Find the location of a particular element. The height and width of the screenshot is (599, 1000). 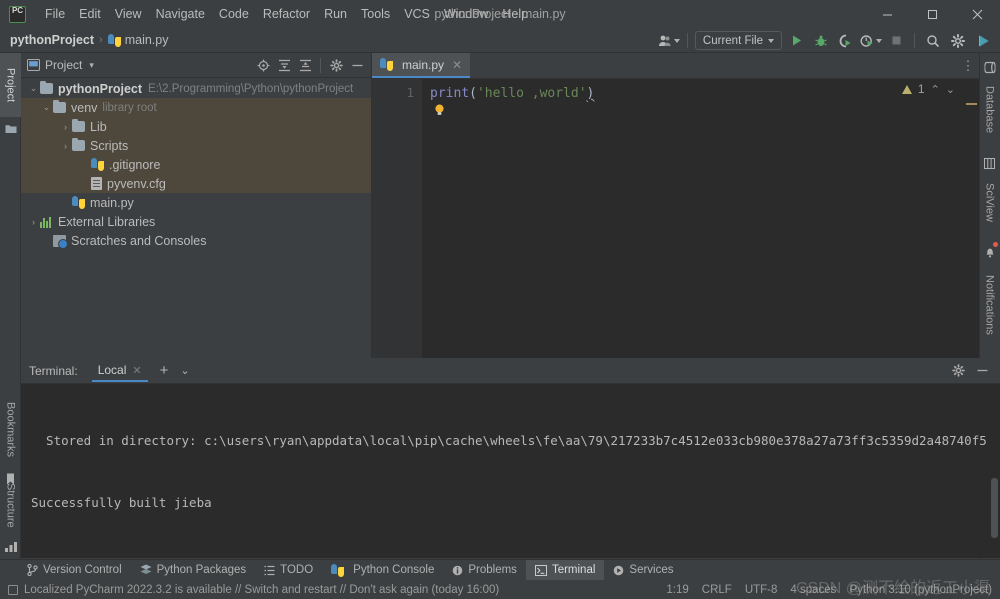

terminal-hide-icon is located at coordinates (982, 371).